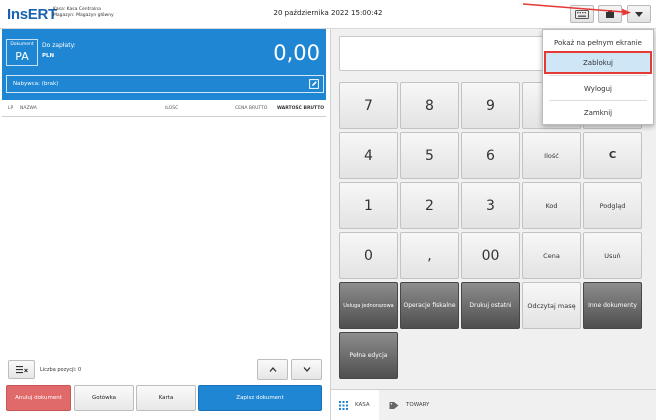  I want to click on tab-towary-label: TOWARY, so click(418, 405).